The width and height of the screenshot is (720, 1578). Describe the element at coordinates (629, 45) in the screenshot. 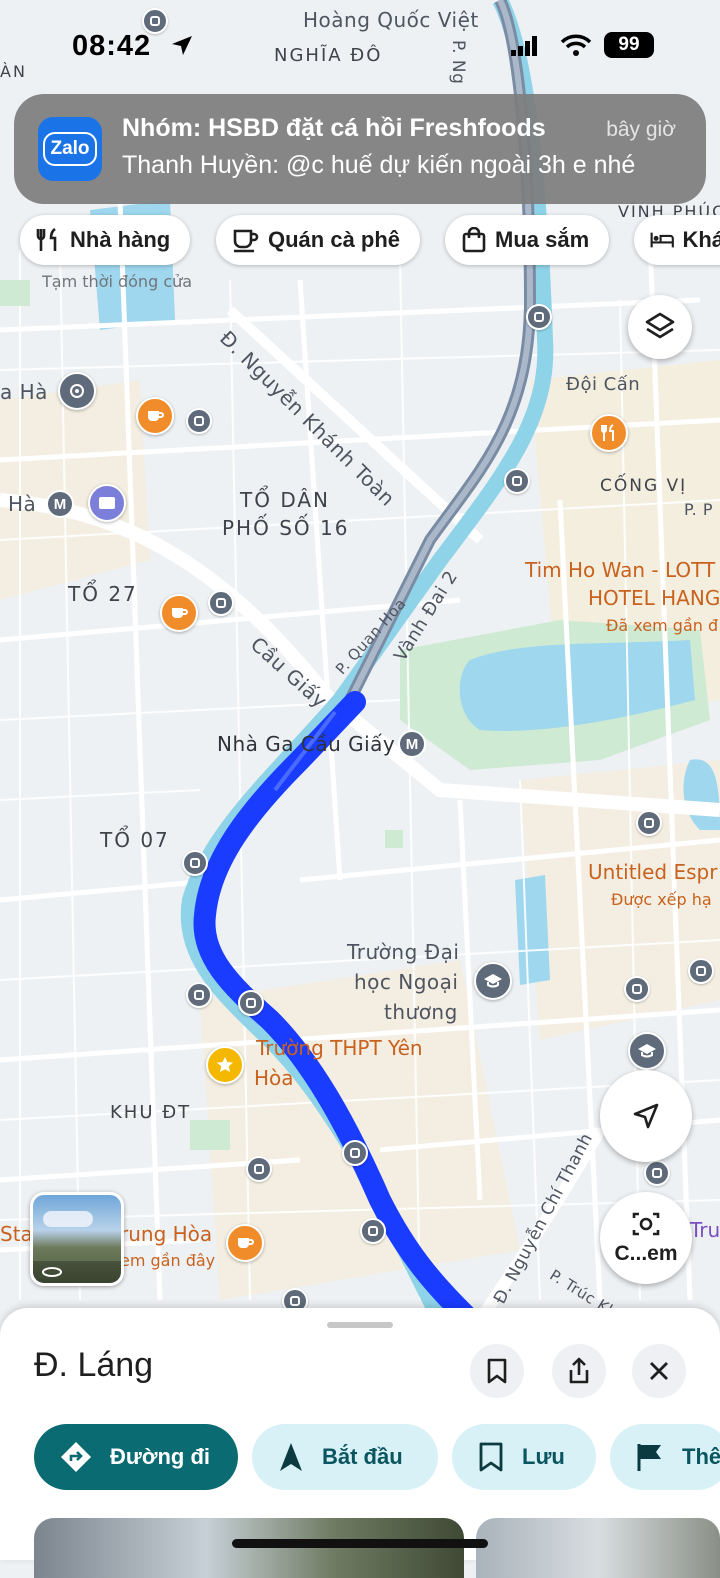

I see `battery-indicator: 99` at that location.